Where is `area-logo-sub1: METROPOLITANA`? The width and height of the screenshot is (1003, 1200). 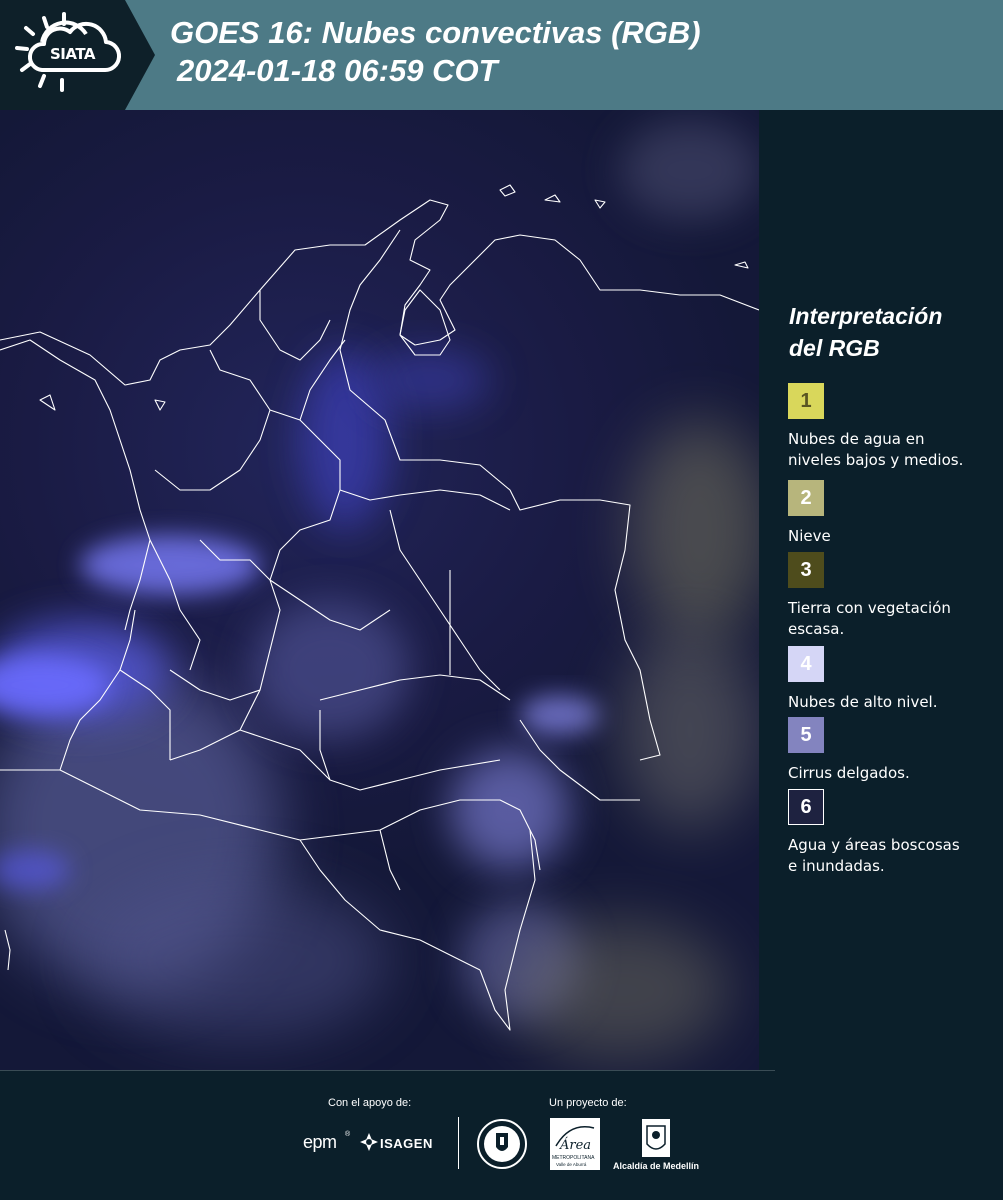 area-logo-sub1: METROPOLITANA is located at coordinates (573, 1158).